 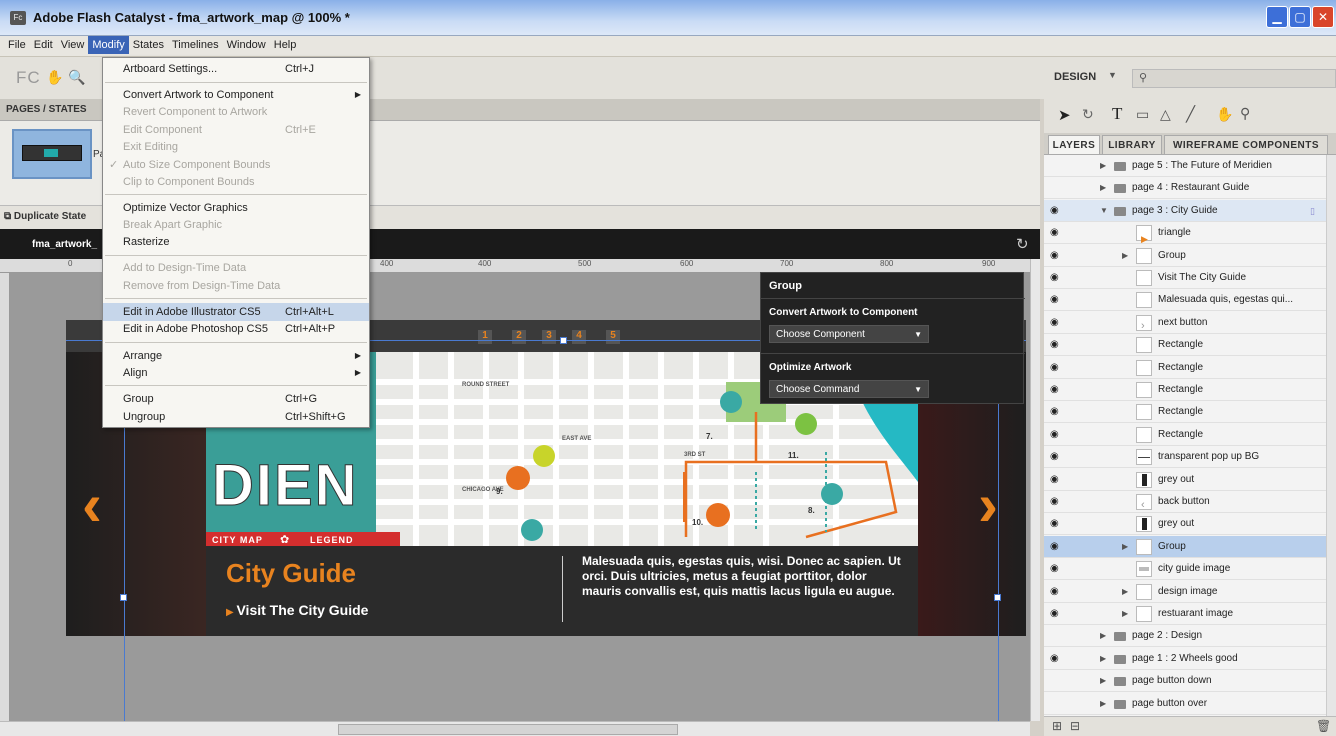 What do you see at coordinates (15, 45) in the screenshot?
I see `menu-file: File` at bounding box center [15, 45].